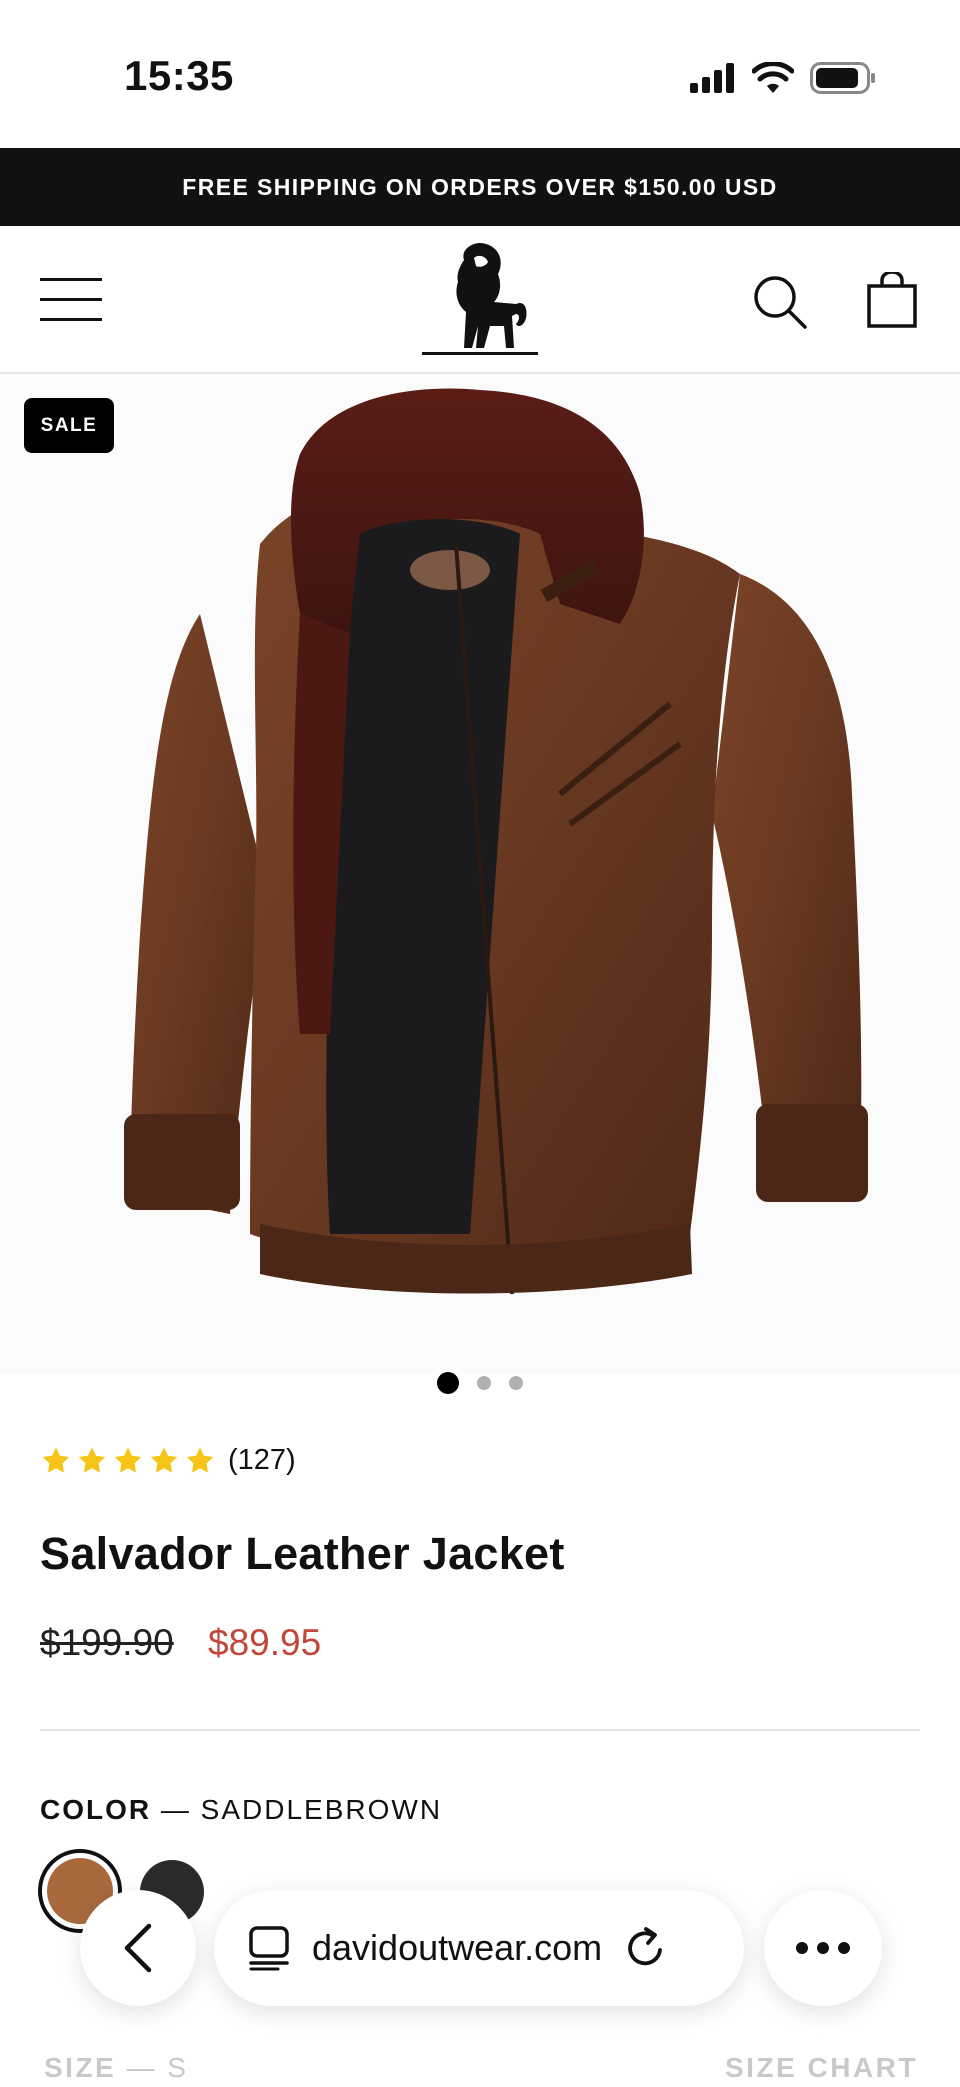 The height and width of the screenshot is (2087, 960). I want to click on page-icon, so click(269, 1948).